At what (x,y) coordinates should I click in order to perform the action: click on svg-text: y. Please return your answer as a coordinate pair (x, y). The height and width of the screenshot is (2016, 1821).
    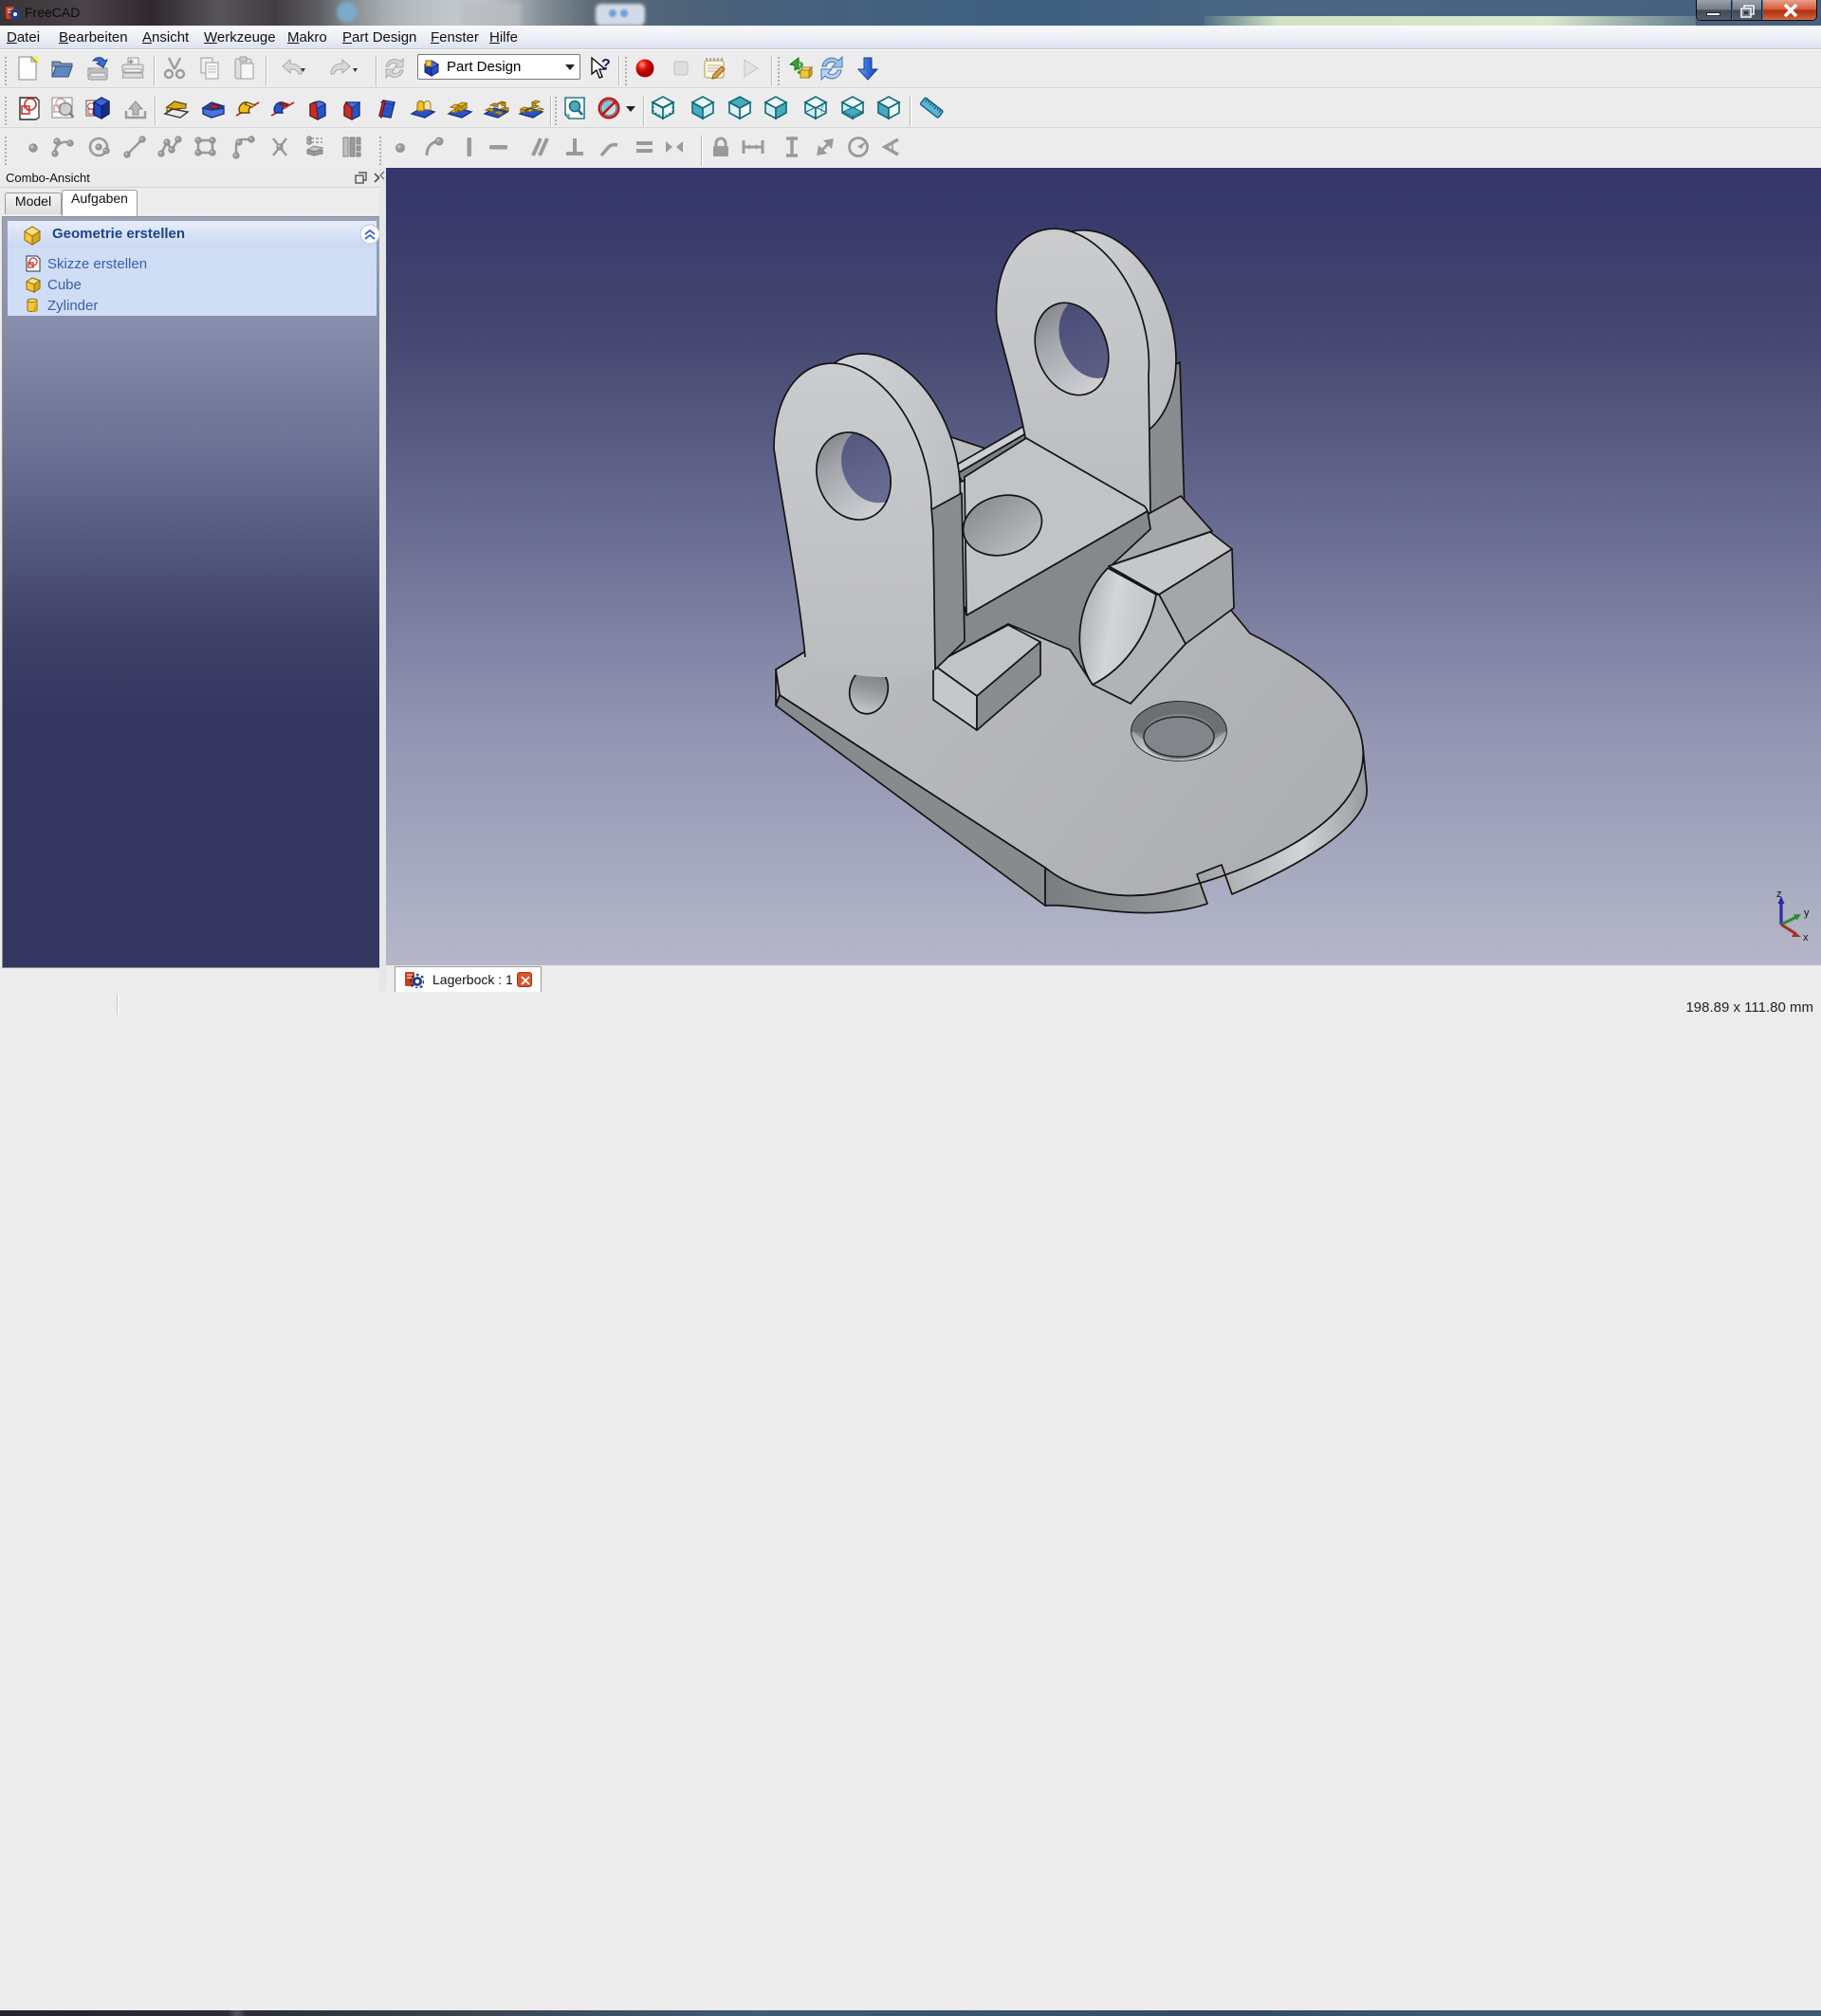
    Looking at the image, I should click on (1807, 913).